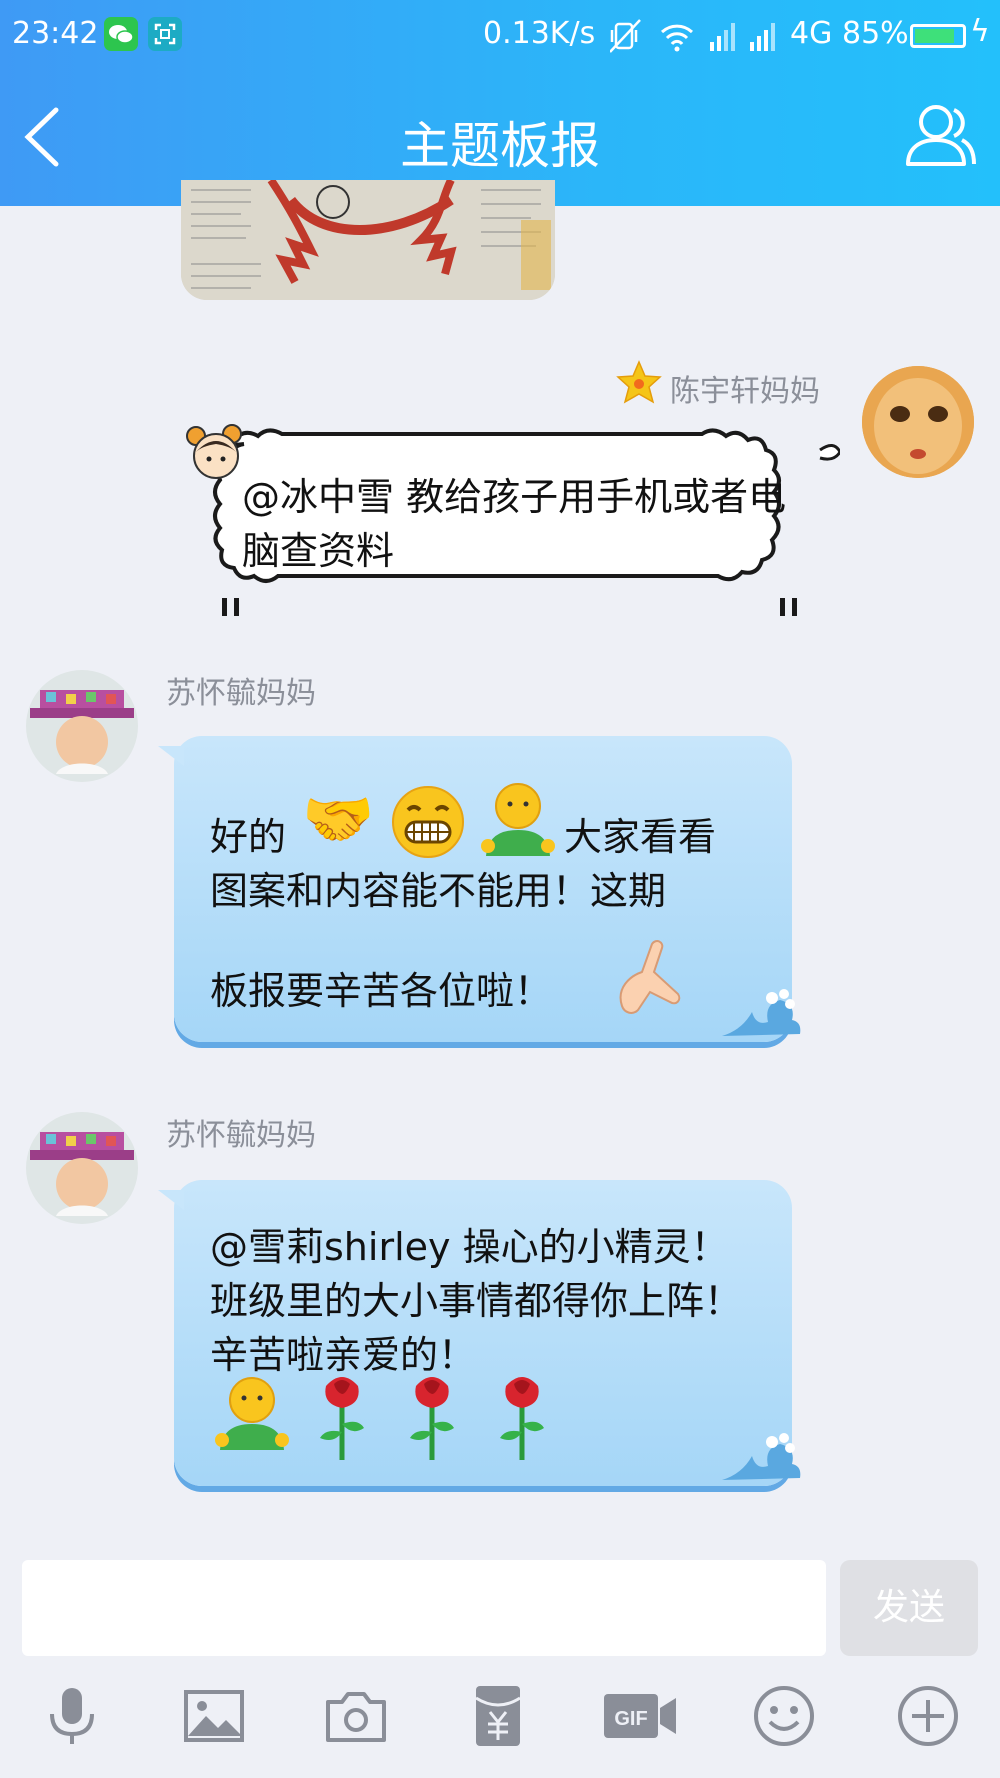 Image resolution: width=1000 pixels, height=1778 pixels. What do you see at coordinates (745, 391) in the screenshot?
I see `sender-name: 陈宇轩妈妈` at bounding box center [745, 391].